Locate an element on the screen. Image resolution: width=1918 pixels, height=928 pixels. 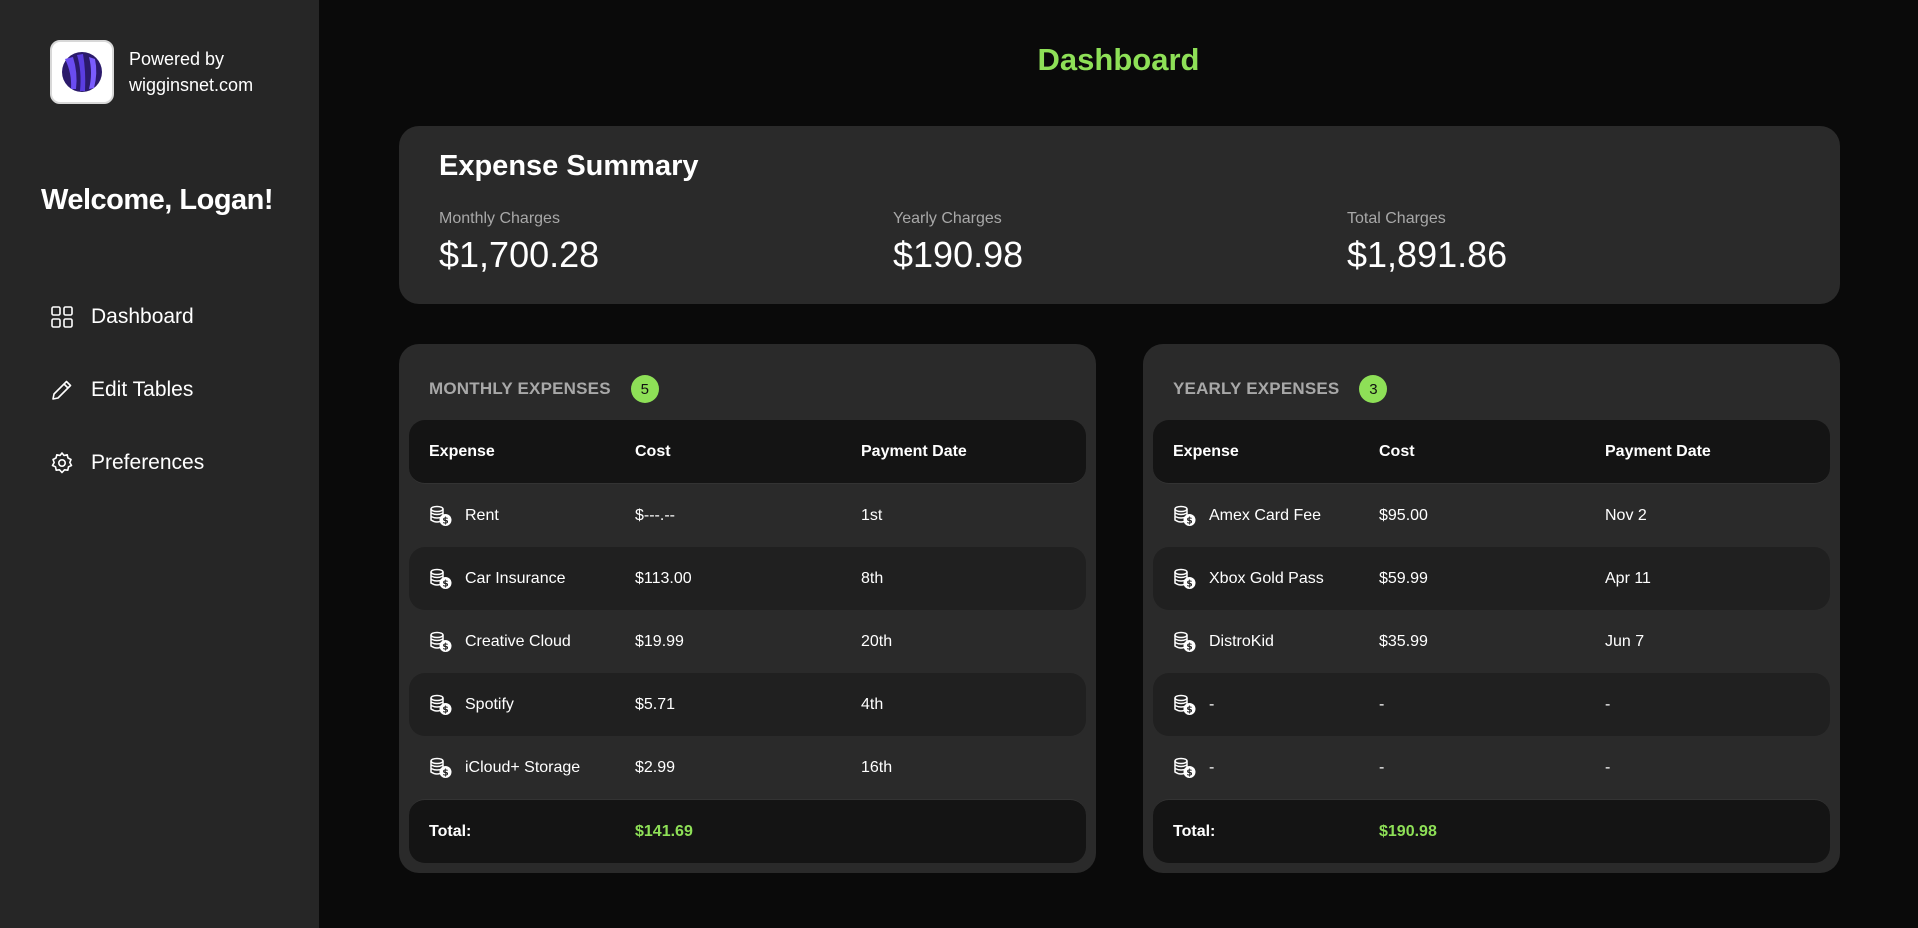
expense-date: 1st is located at coordinates (872, 515).